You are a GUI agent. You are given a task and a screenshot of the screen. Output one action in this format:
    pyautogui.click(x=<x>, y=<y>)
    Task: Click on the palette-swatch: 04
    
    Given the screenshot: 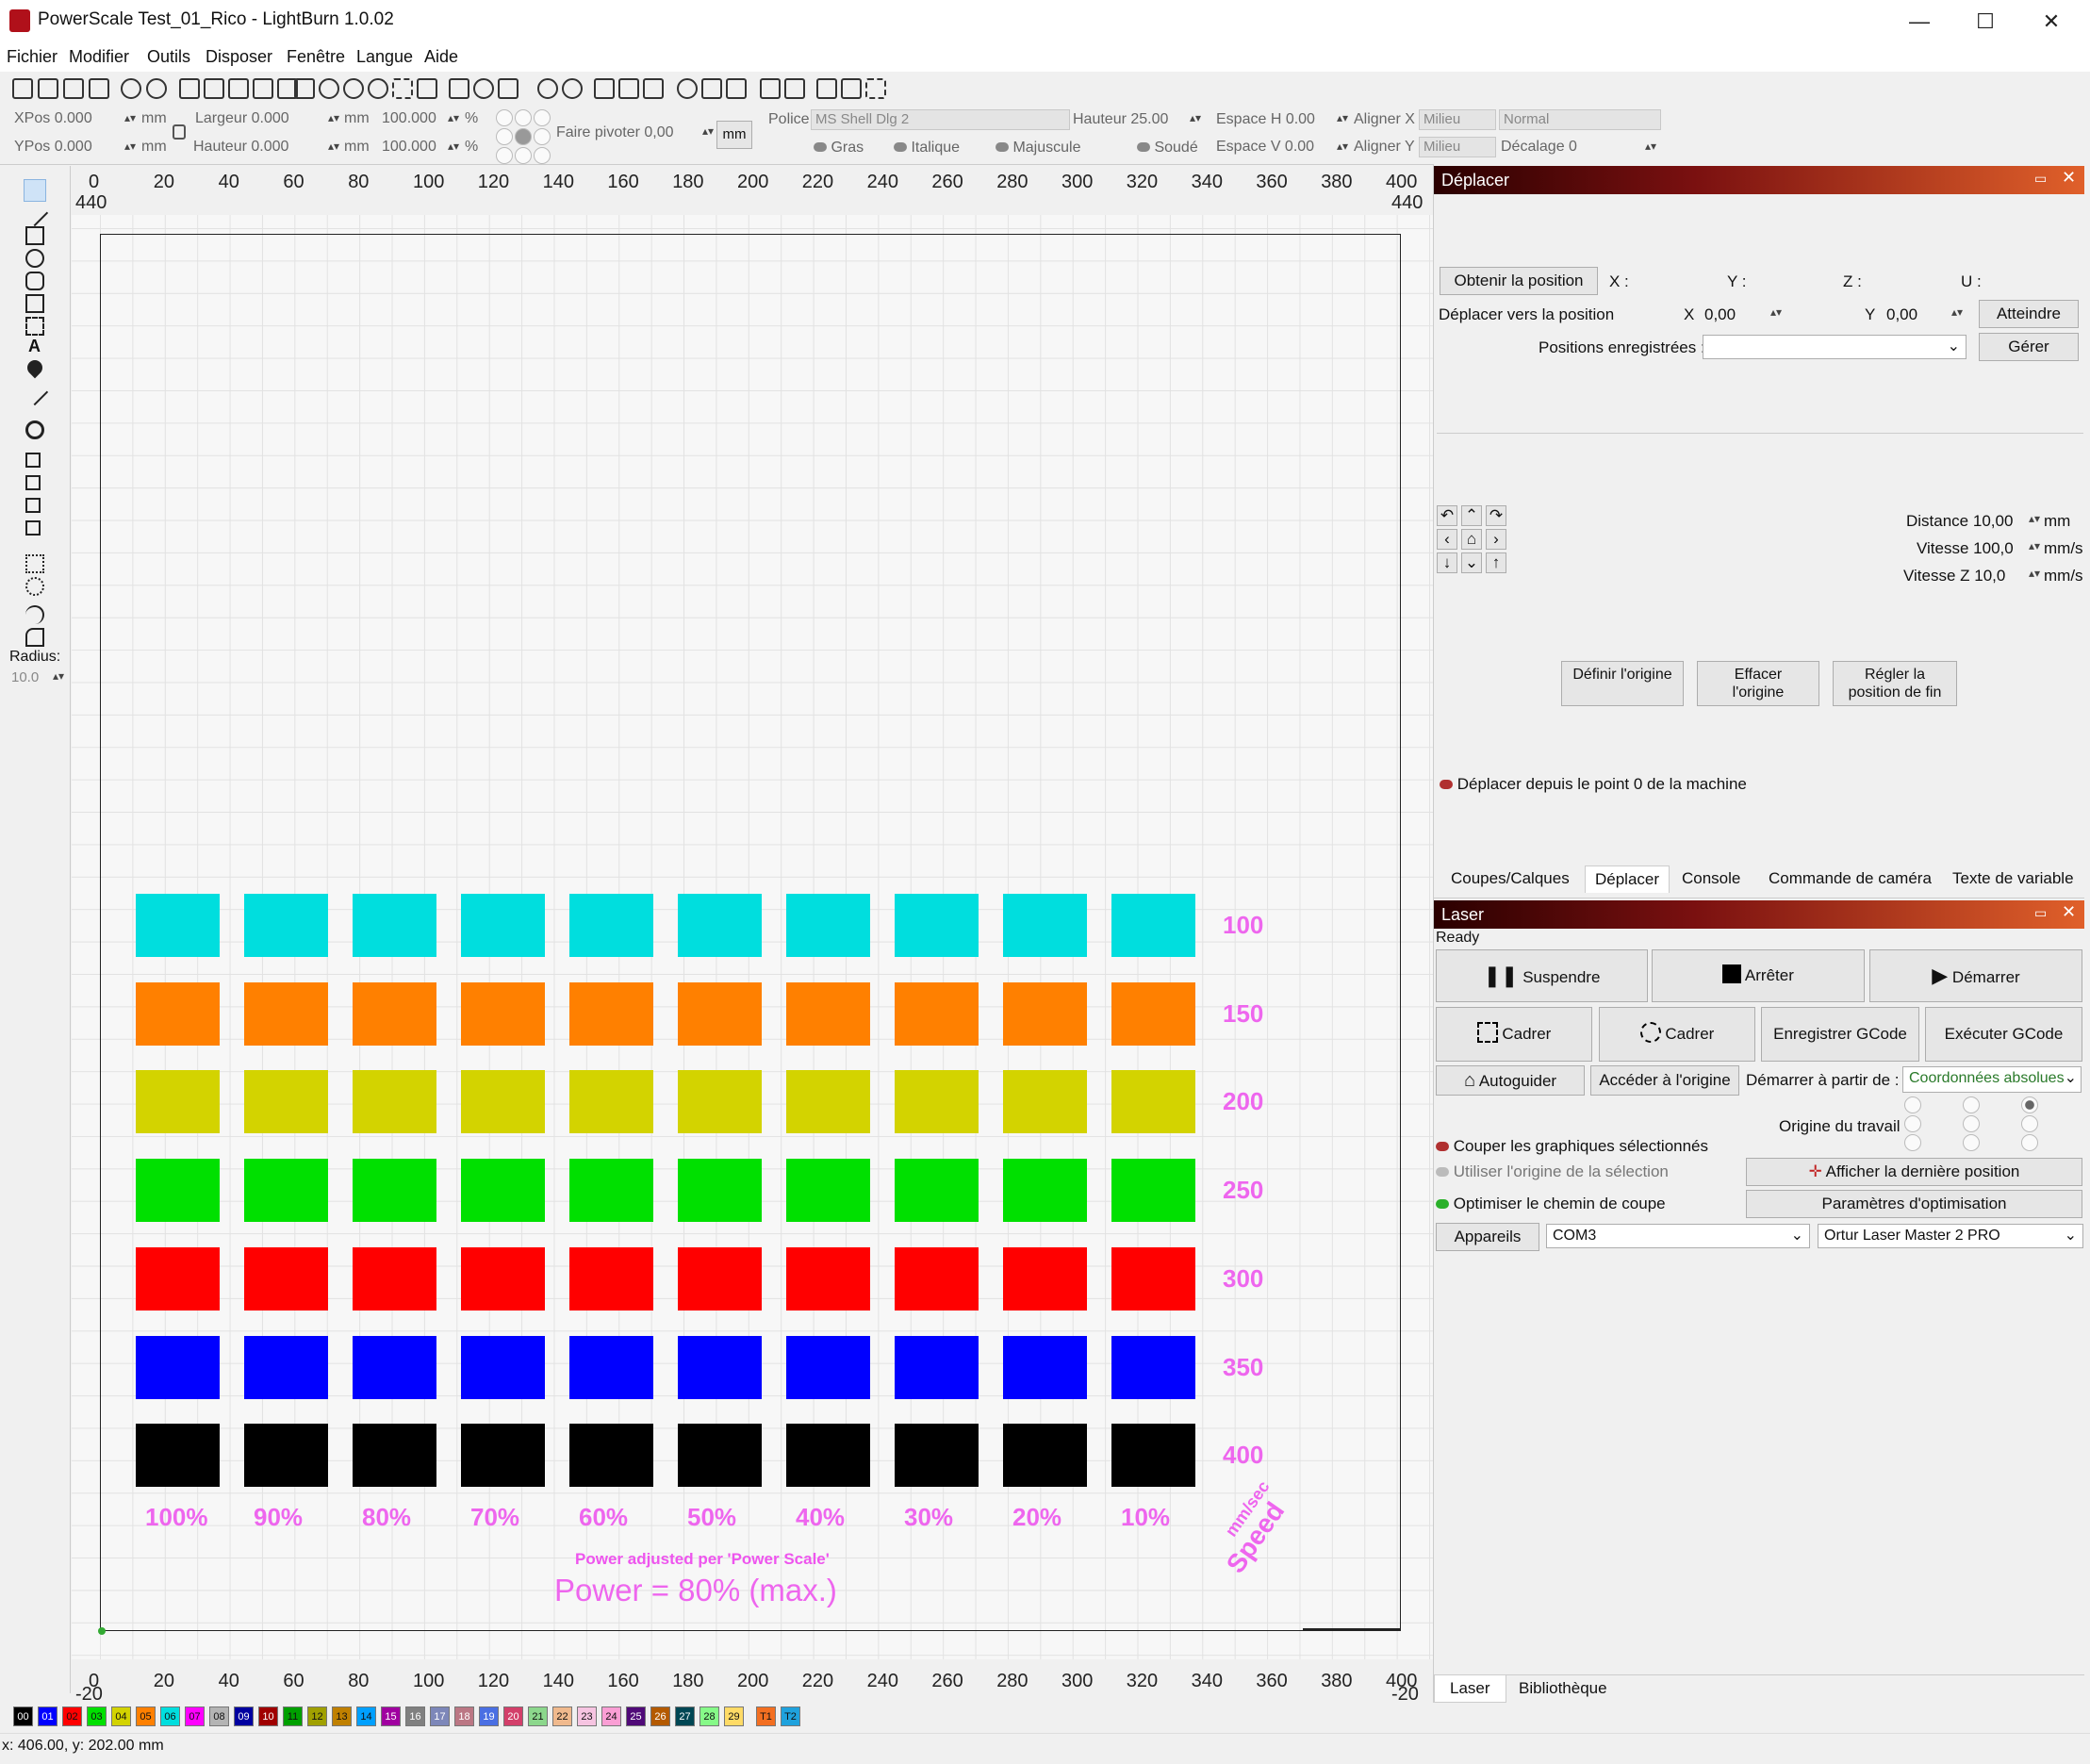 What is the action you would take?
    pyautogui.click(x=121, y=1716)
    